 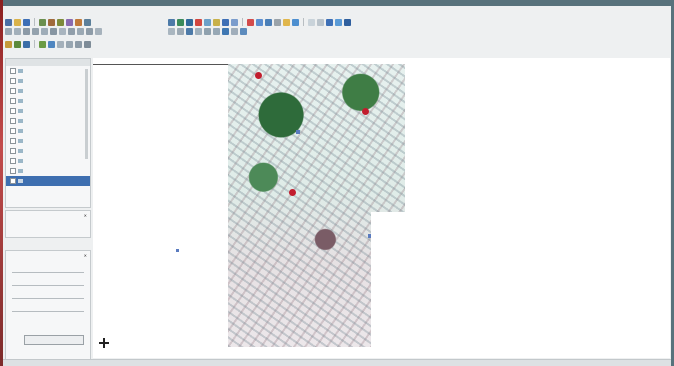 I want to click on annotation-icon, so click(x=277, y=22).